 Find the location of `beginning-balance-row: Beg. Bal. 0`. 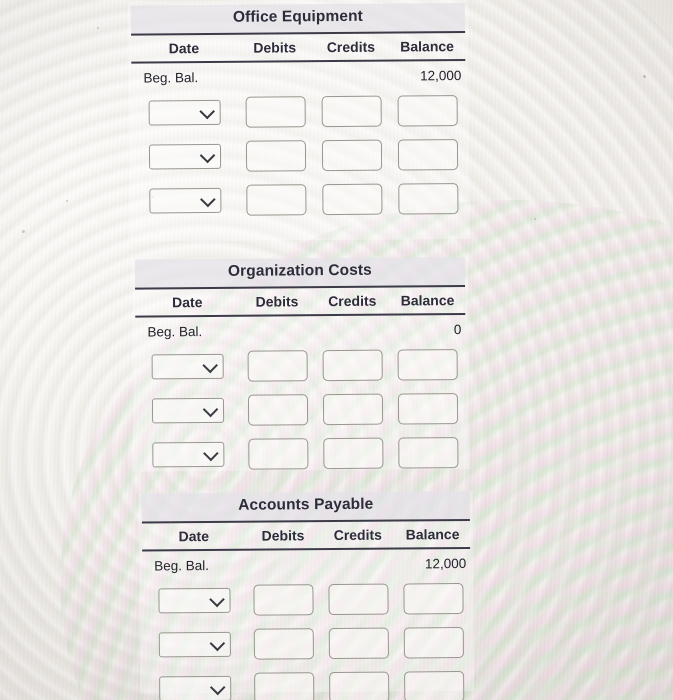

beginning-balance-row: Beg. Bal. 0 is located at coordinates (300, 330).